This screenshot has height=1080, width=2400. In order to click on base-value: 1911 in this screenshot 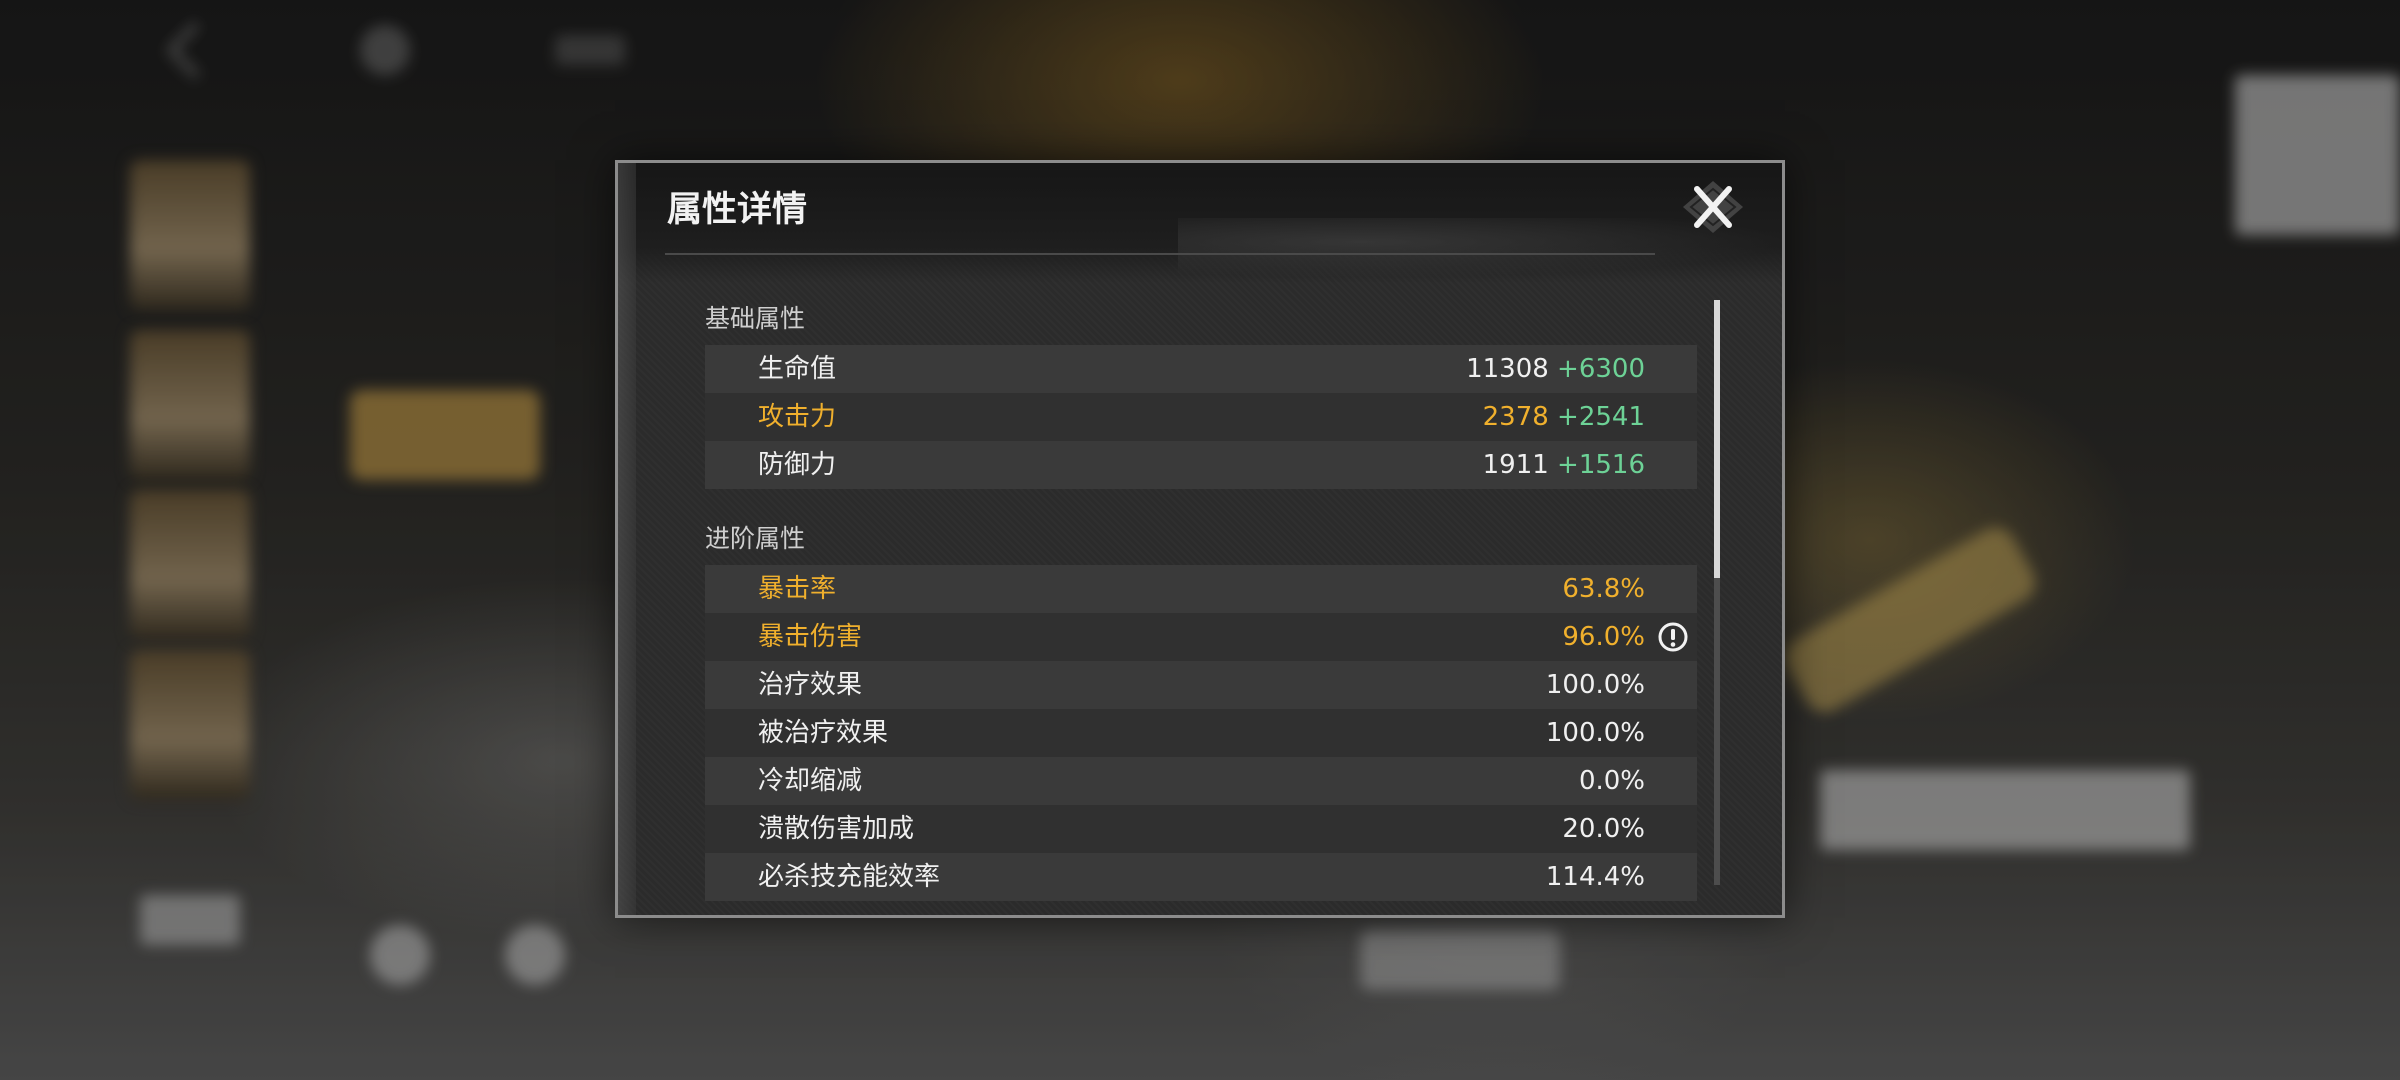, I will do `click(1515, 465)`.